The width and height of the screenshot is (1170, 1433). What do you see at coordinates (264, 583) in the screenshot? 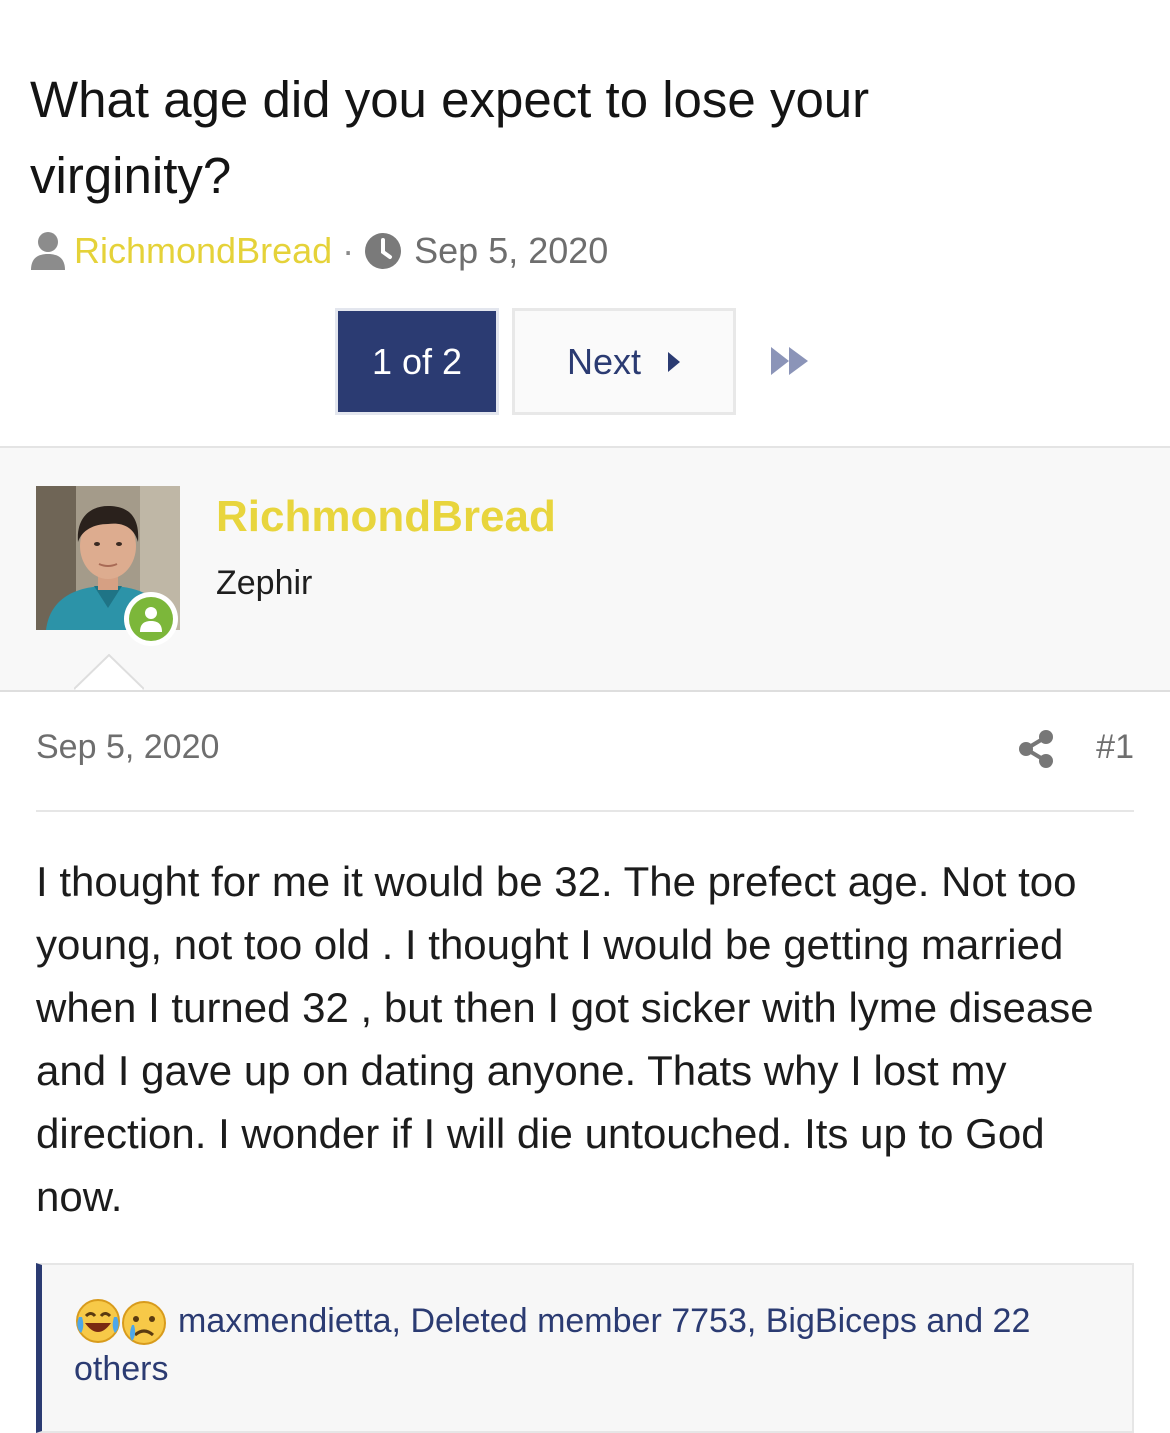
I see `user-title: Zephir` at bounding box center [264, 583].